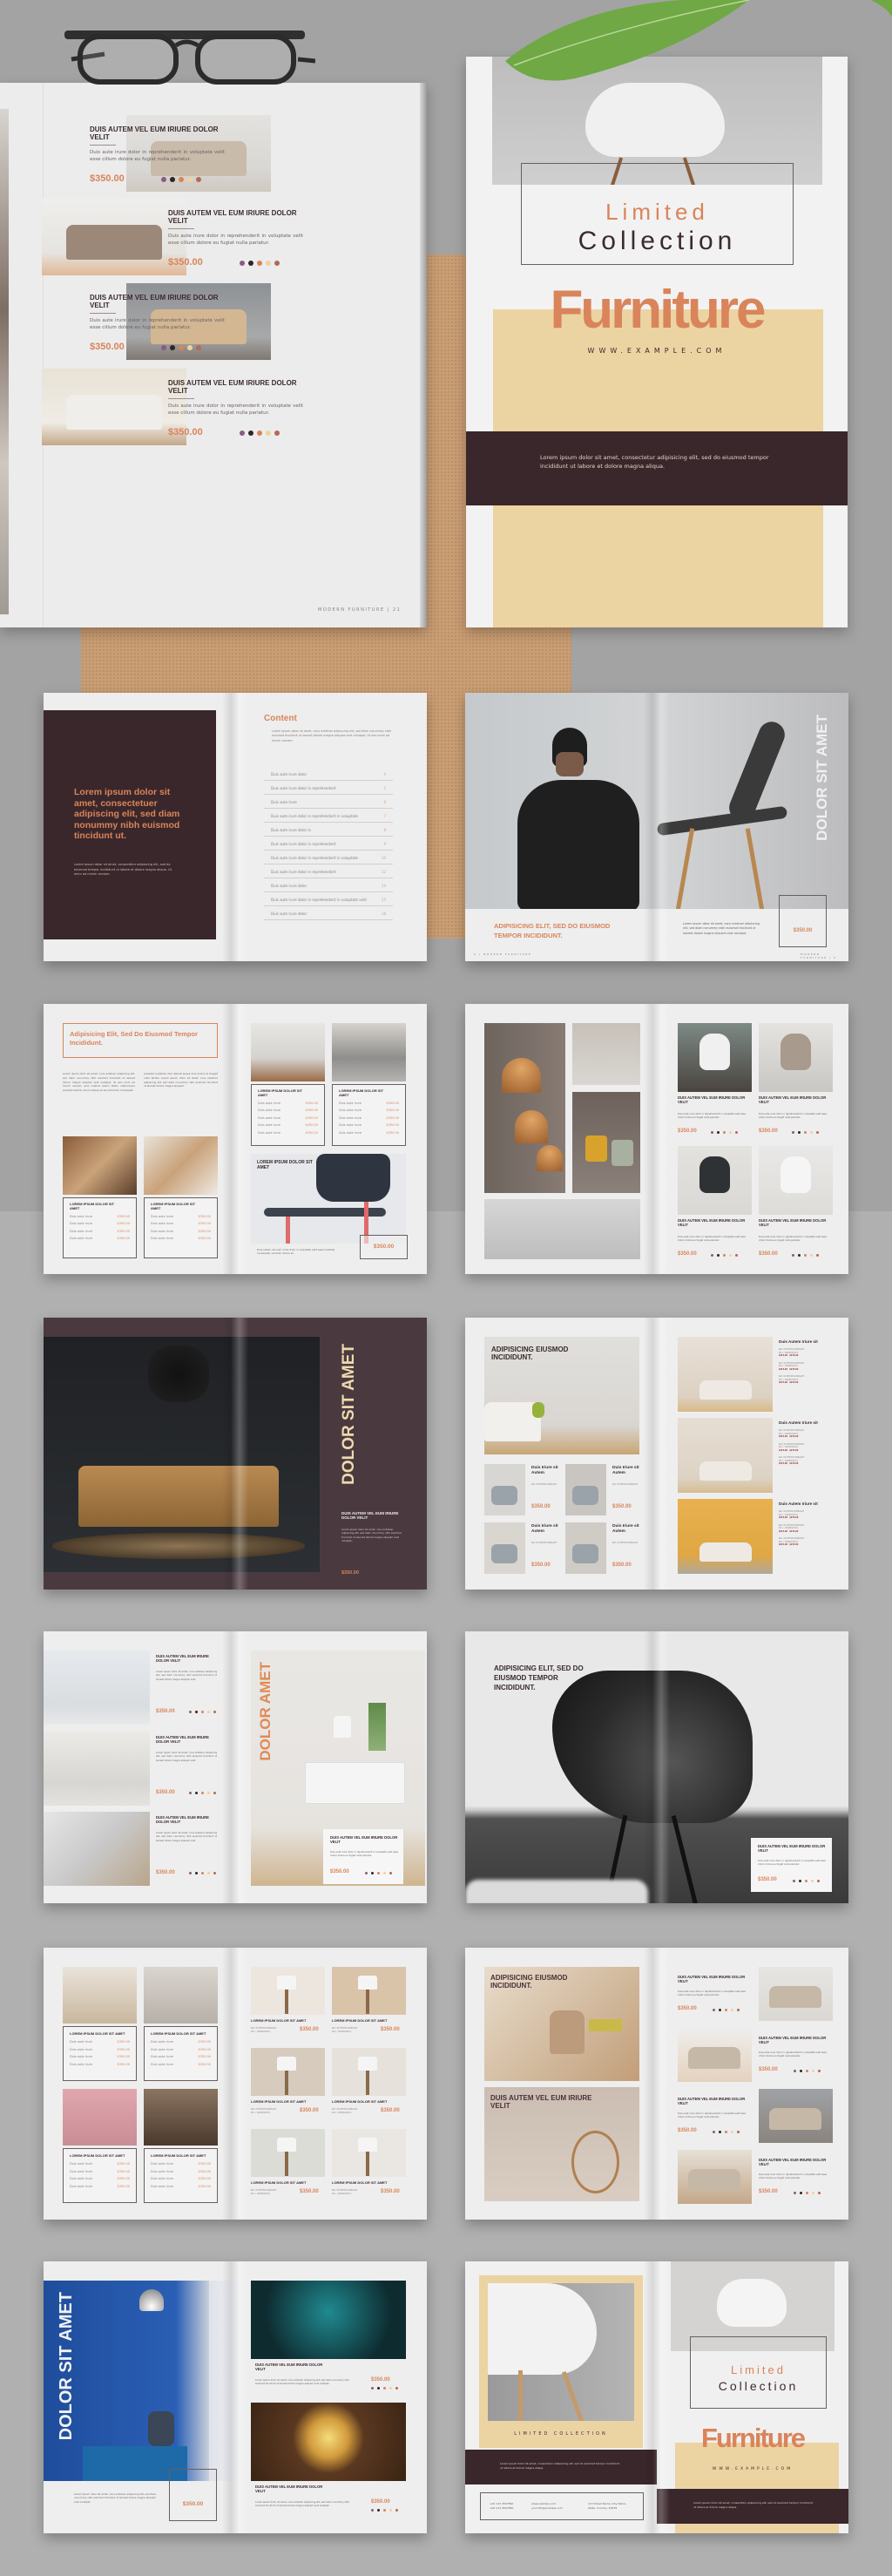 The width and height of the screenshot is (892, 2576). What do you see at coordinates (547, 2508) in the screenshot?
I see `contact-email: yourinfo@example.com` at bounding box center [547, 2508].